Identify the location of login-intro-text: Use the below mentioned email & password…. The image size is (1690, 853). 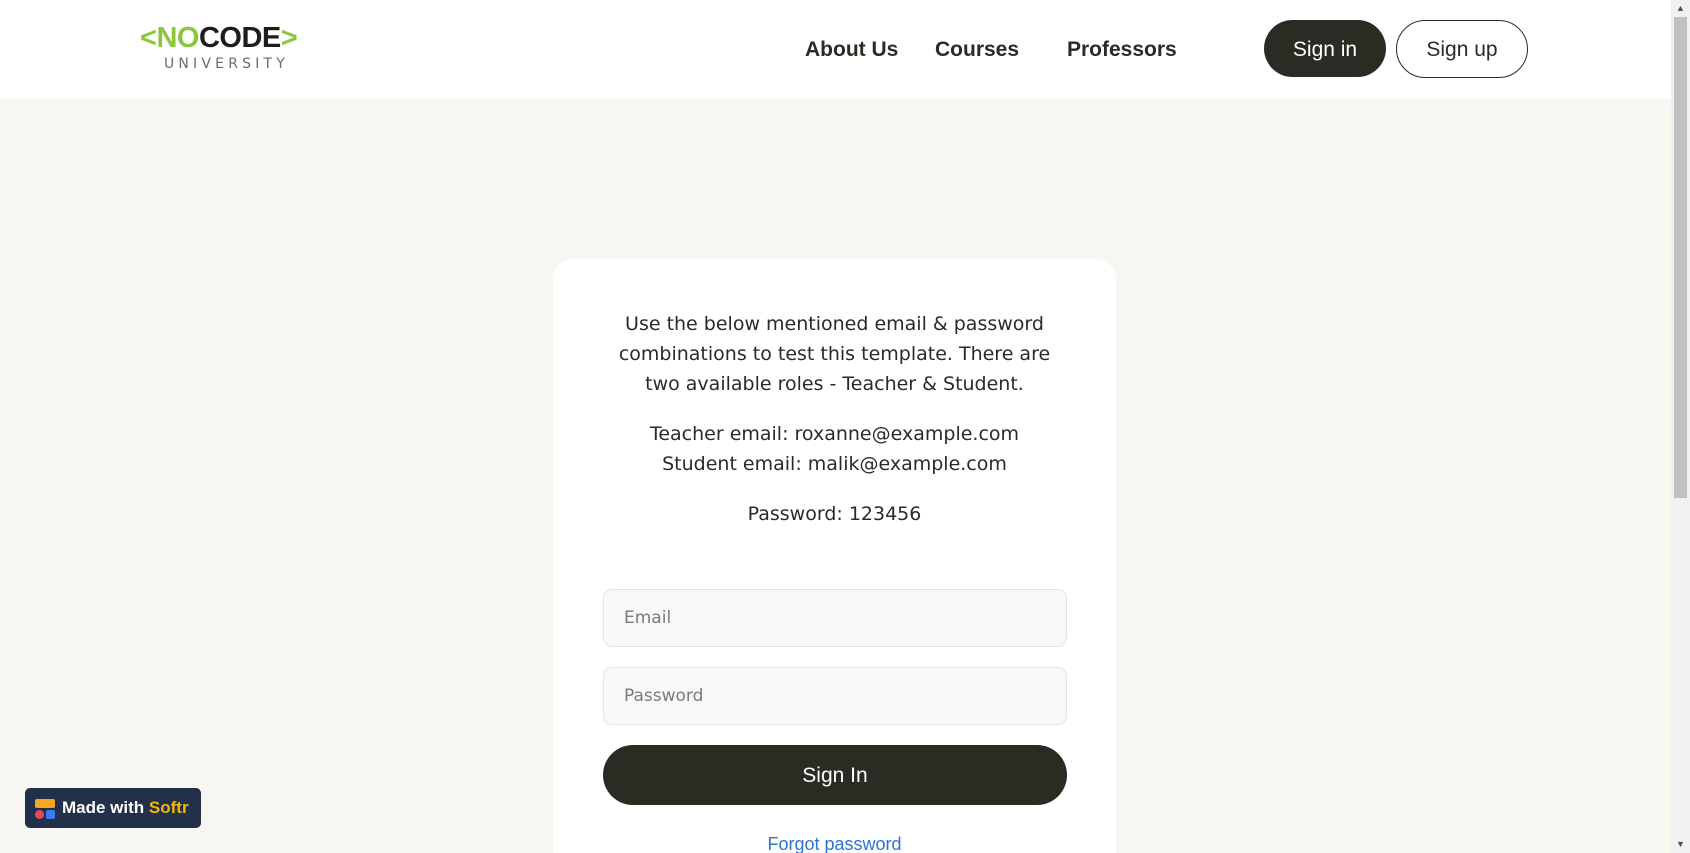
(834, 354).